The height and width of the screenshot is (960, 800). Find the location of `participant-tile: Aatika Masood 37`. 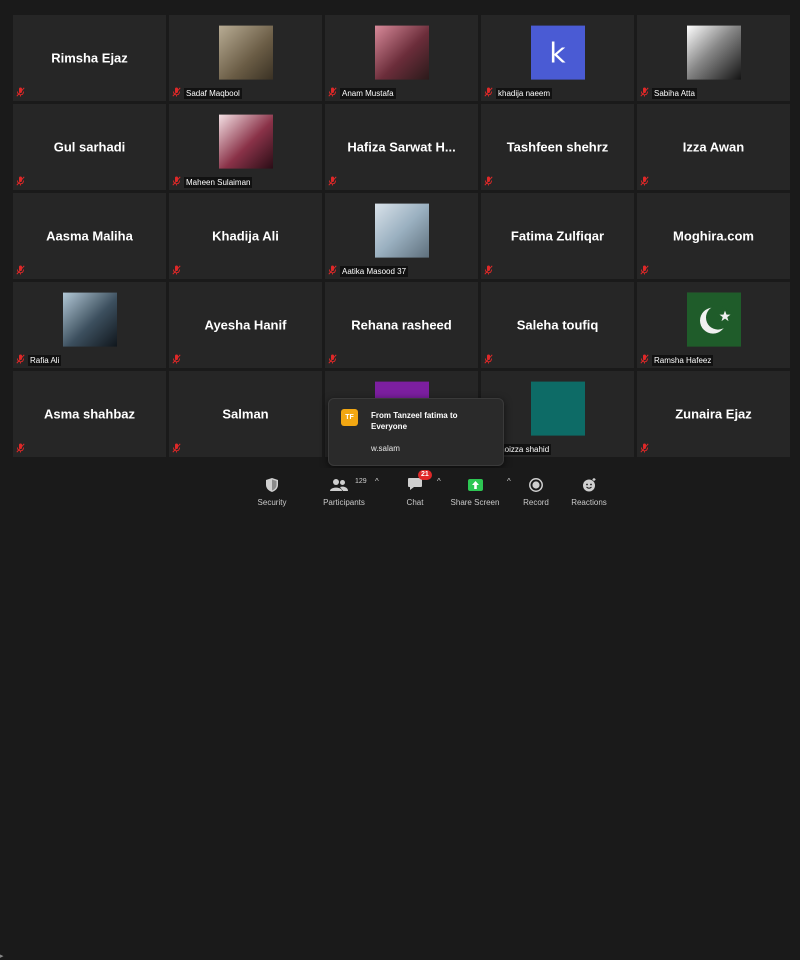

participant-tile: Aatika Masood 37 is located at coordinates (401, 236).